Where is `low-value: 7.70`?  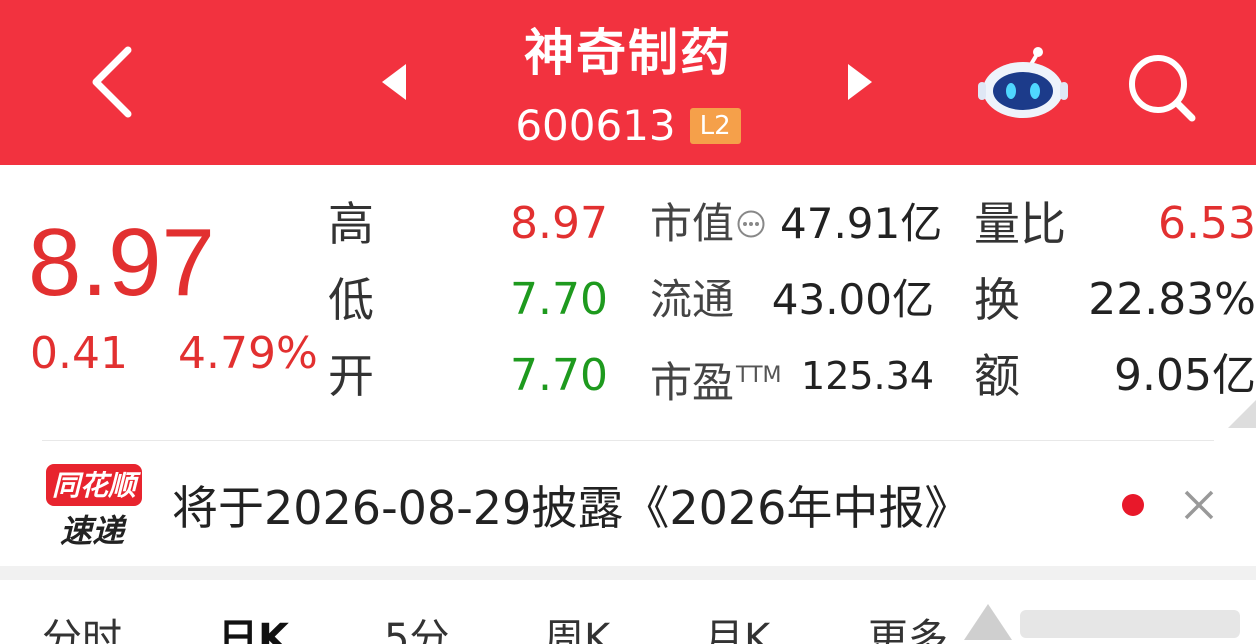 low-value: 7.70 is located at coordinates (559, 299).